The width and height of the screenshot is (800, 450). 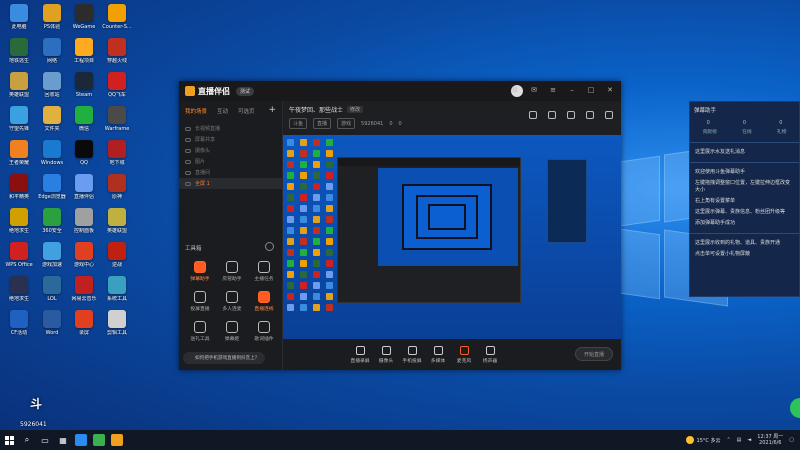 I want to click on desktop-icon: 王者荣耀, so click(x=19, y=153).